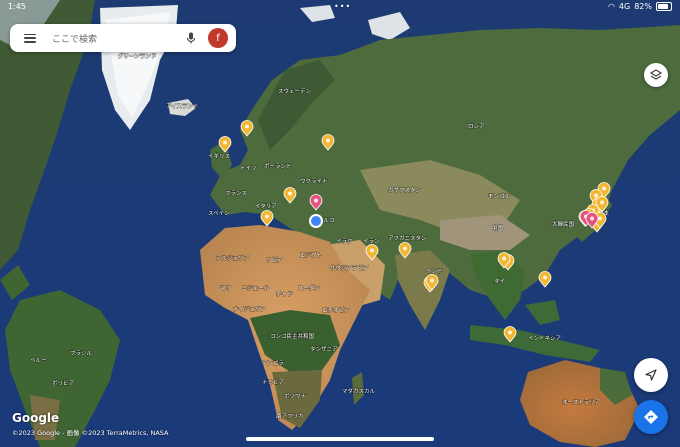 This screenshot has height=447, width=680. Describe the element at coordinates (36, 418) in the screenshot. I see `google-logo: Google` at that location.